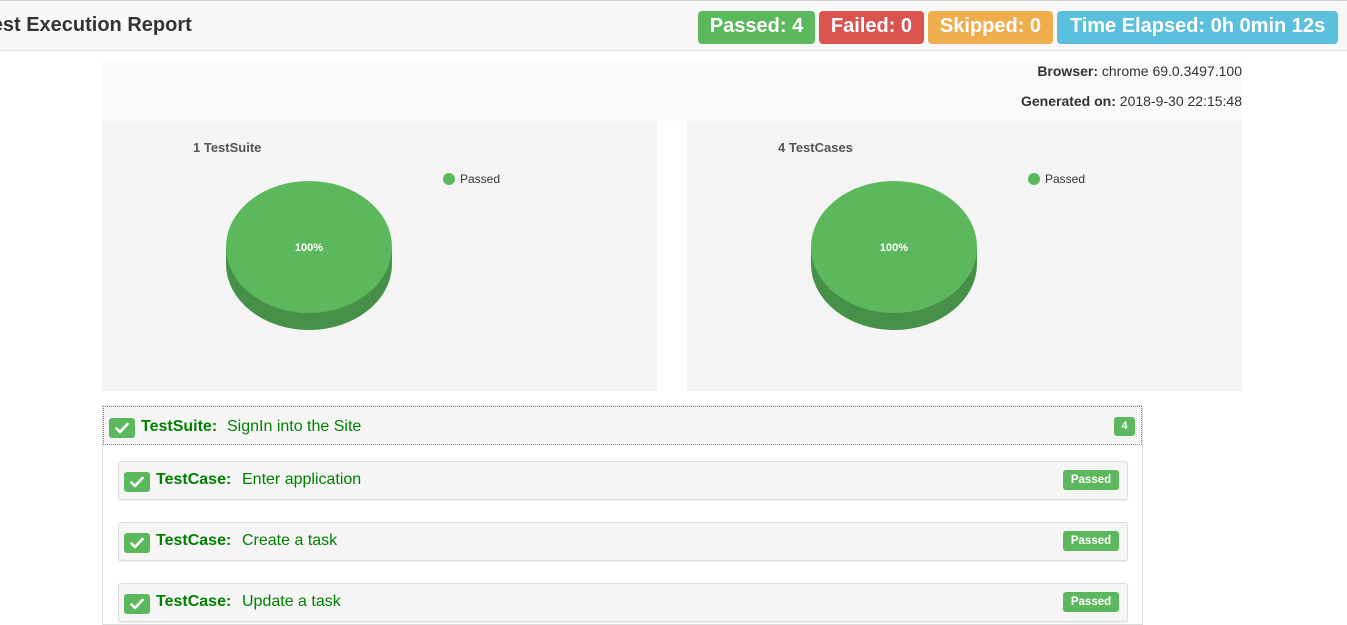  Describe the element at coordinates (227, 147) in the screenshot. I see `chart-title: 1 TestSuite` at that location.